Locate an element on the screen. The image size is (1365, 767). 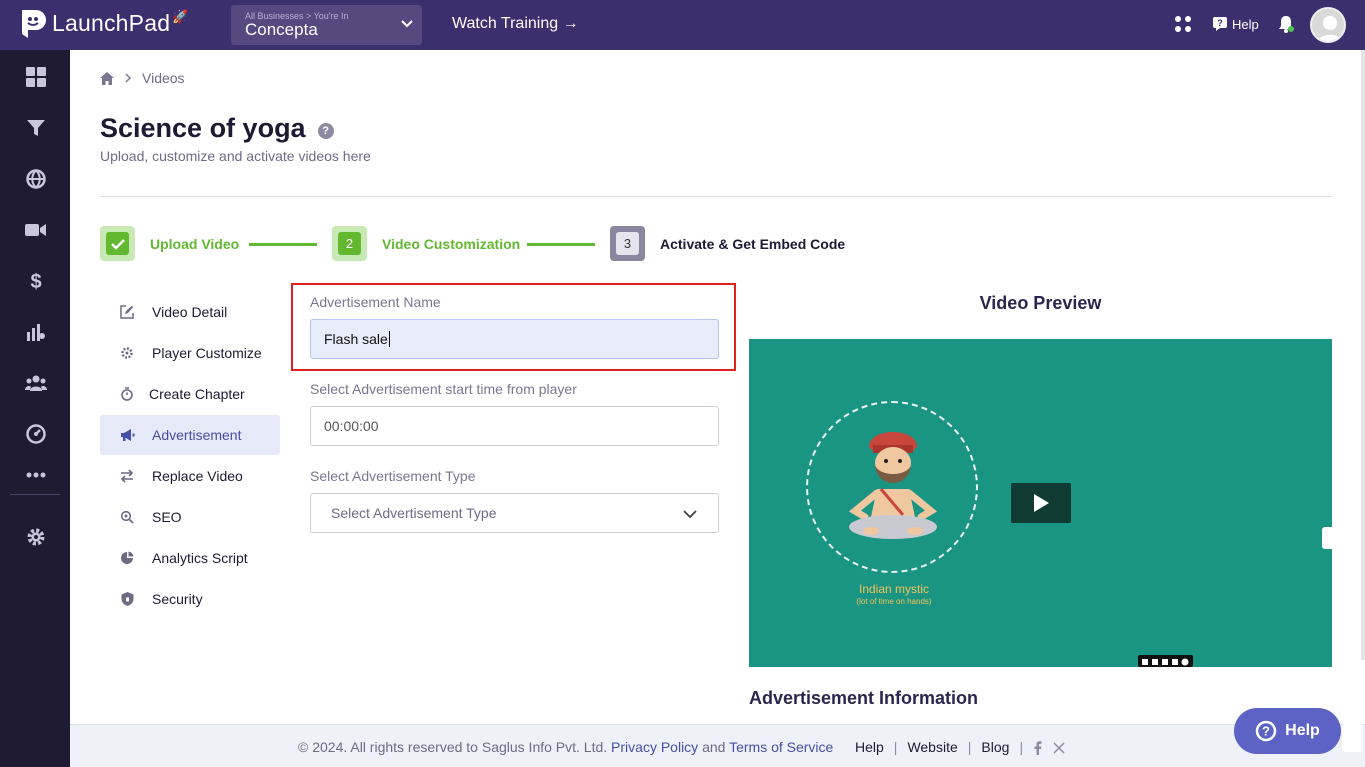
x-twitter-icon is located at coordinates (1059, 748).